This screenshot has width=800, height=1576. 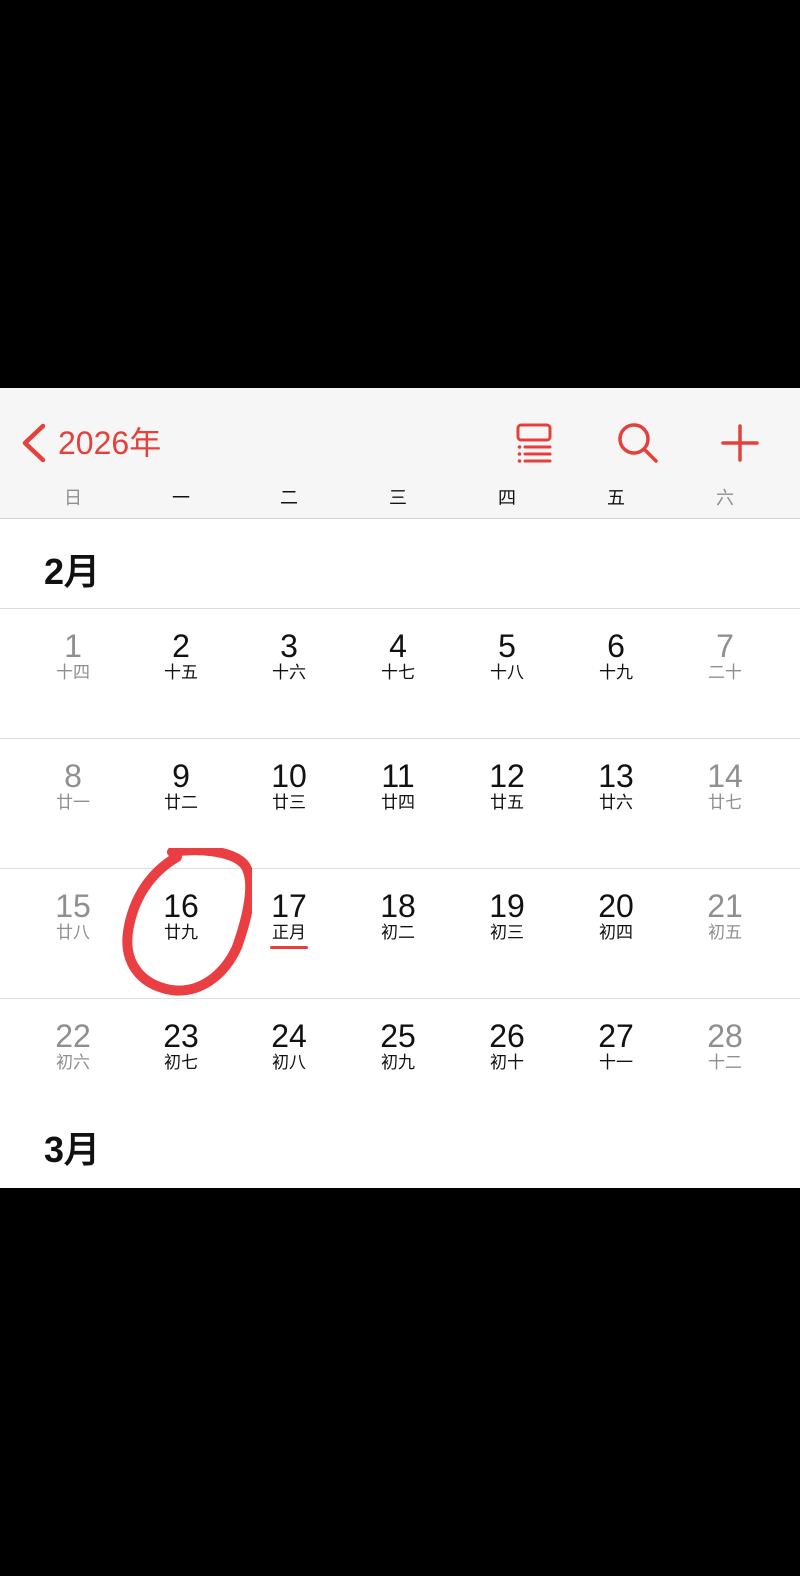 I want to click on list-view-icon, so click(x=534, y=443).